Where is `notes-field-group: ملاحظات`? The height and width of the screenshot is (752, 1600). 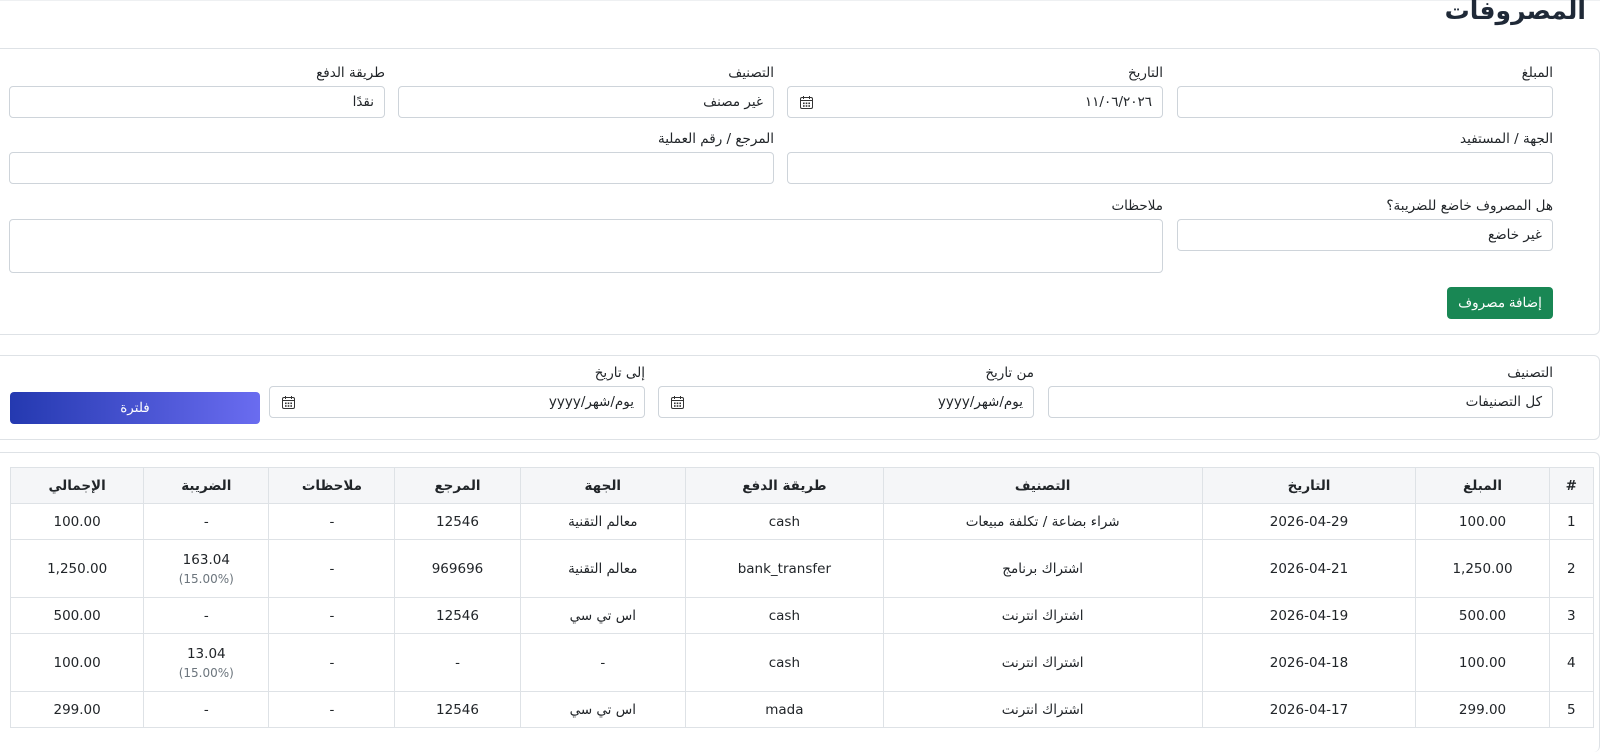 notes-field-group: ملاحظات is located at coordinates (586, 235).